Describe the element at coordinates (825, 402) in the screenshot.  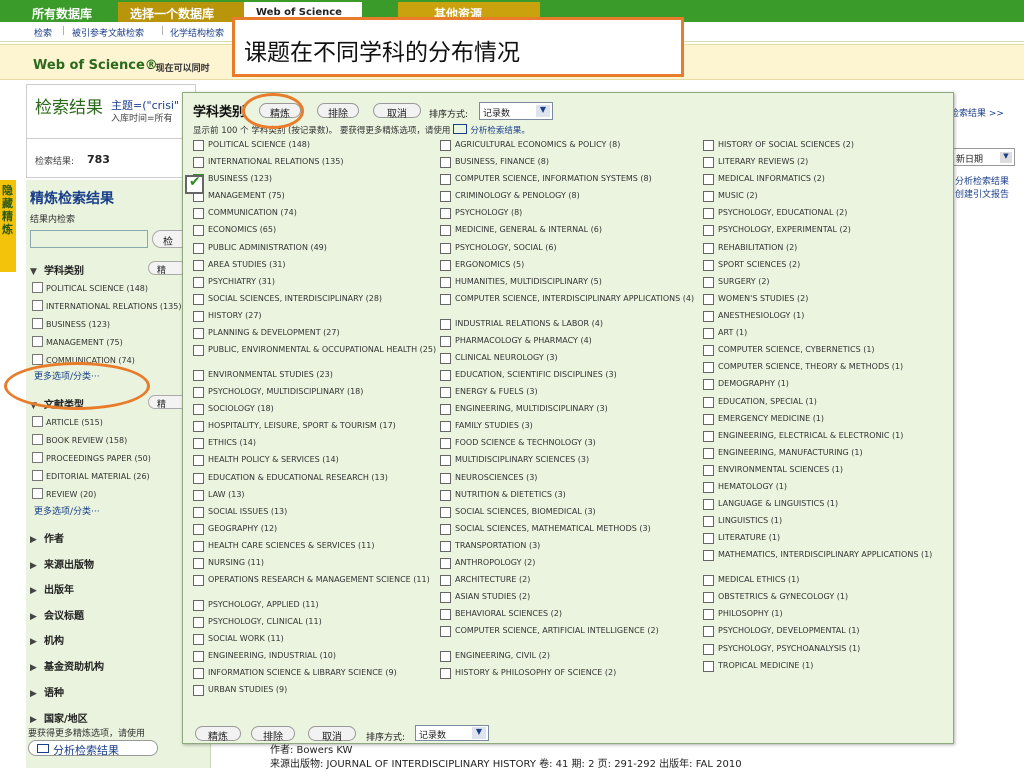
I see `category-item: EDUCATION, SPECIAL (1)` at that location.